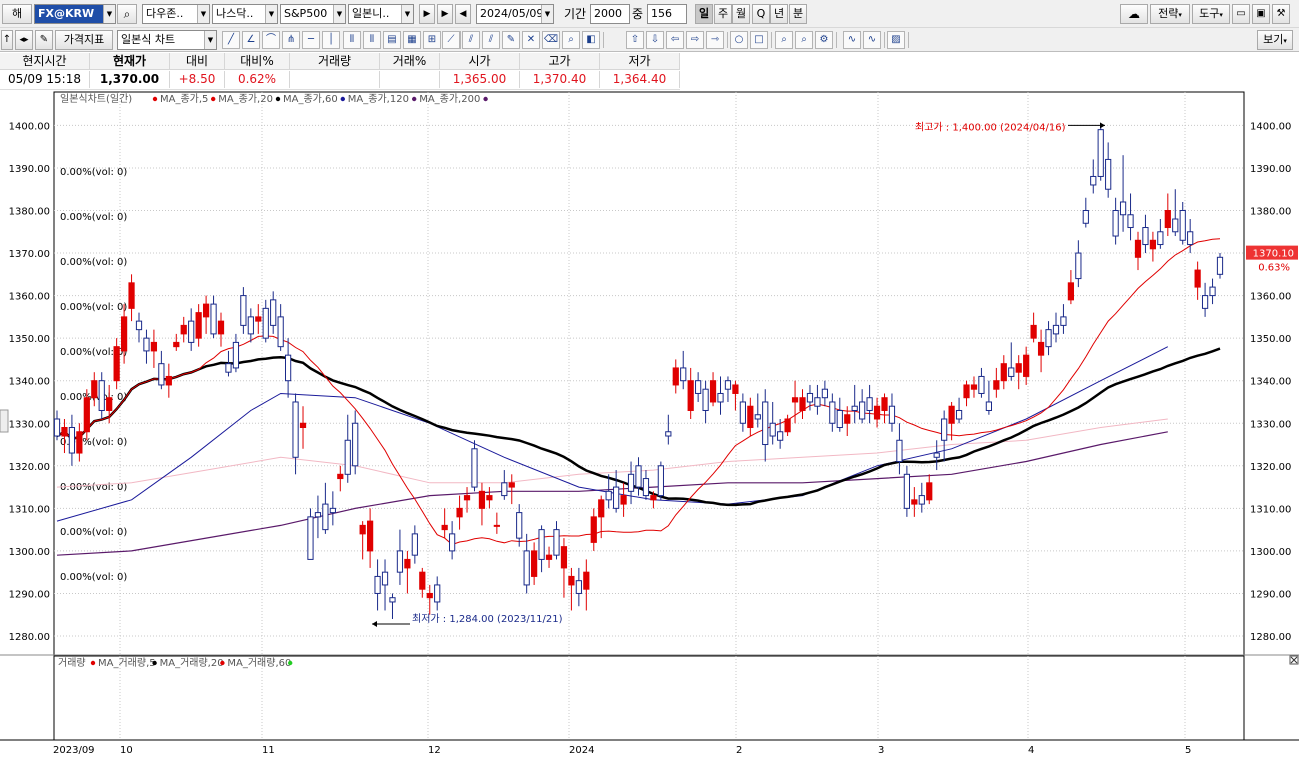 This screenshot has width=1299, height=758. Describe the element at coordinates (7, 40) in the screenshot. I see `arrow-up-button: ↑` at that location.